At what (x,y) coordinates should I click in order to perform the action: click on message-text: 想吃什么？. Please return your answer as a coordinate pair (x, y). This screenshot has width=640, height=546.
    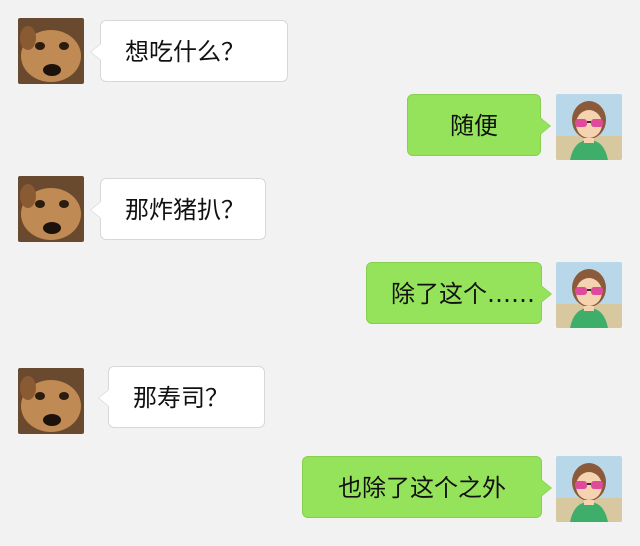
    Looking at the image, I should click on (185, 52).